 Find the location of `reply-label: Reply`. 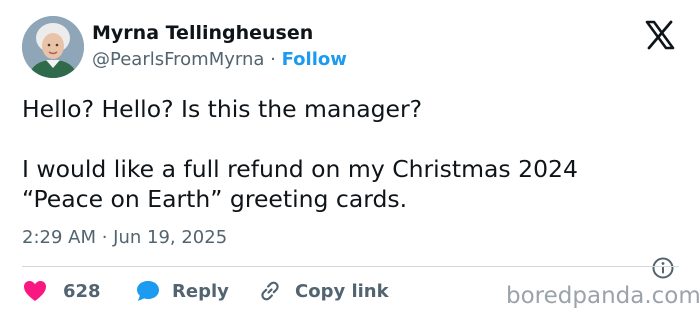

reply-label: Reply is located at coordinates (200, 291).